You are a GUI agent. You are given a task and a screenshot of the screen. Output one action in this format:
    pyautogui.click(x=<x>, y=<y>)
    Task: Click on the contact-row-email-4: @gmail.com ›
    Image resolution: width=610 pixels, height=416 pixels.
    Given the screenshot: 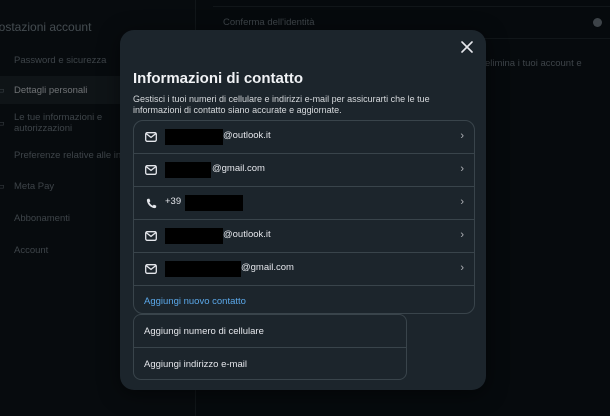 What is the action you would take?
    pyautogui.click(x=304, y=269)
    